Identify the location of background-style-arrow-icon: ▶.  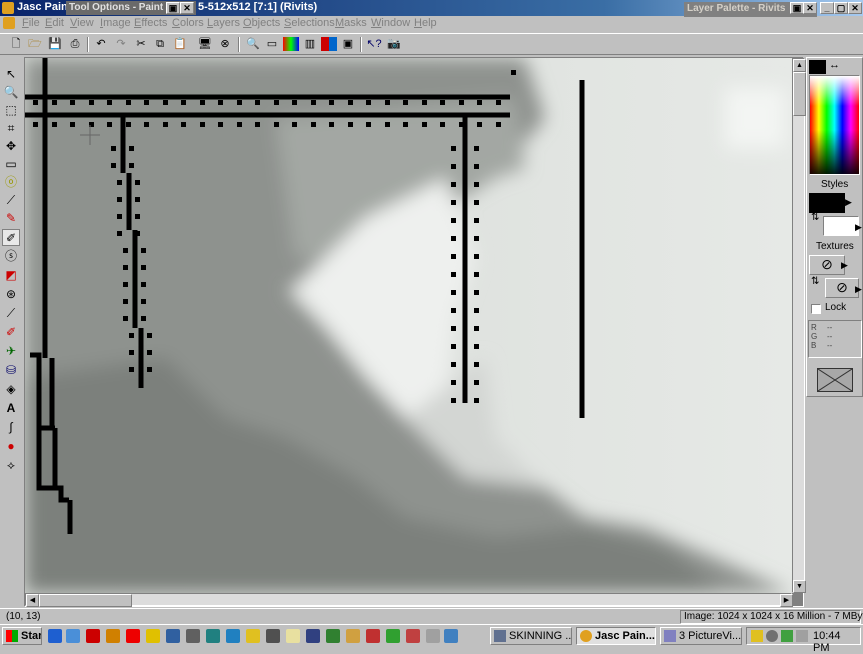
(858, 227).